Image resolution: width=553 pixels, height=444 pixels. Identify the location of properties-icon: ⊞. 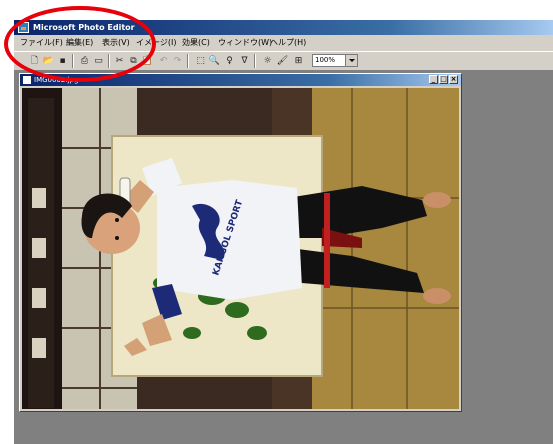
(298, 61).